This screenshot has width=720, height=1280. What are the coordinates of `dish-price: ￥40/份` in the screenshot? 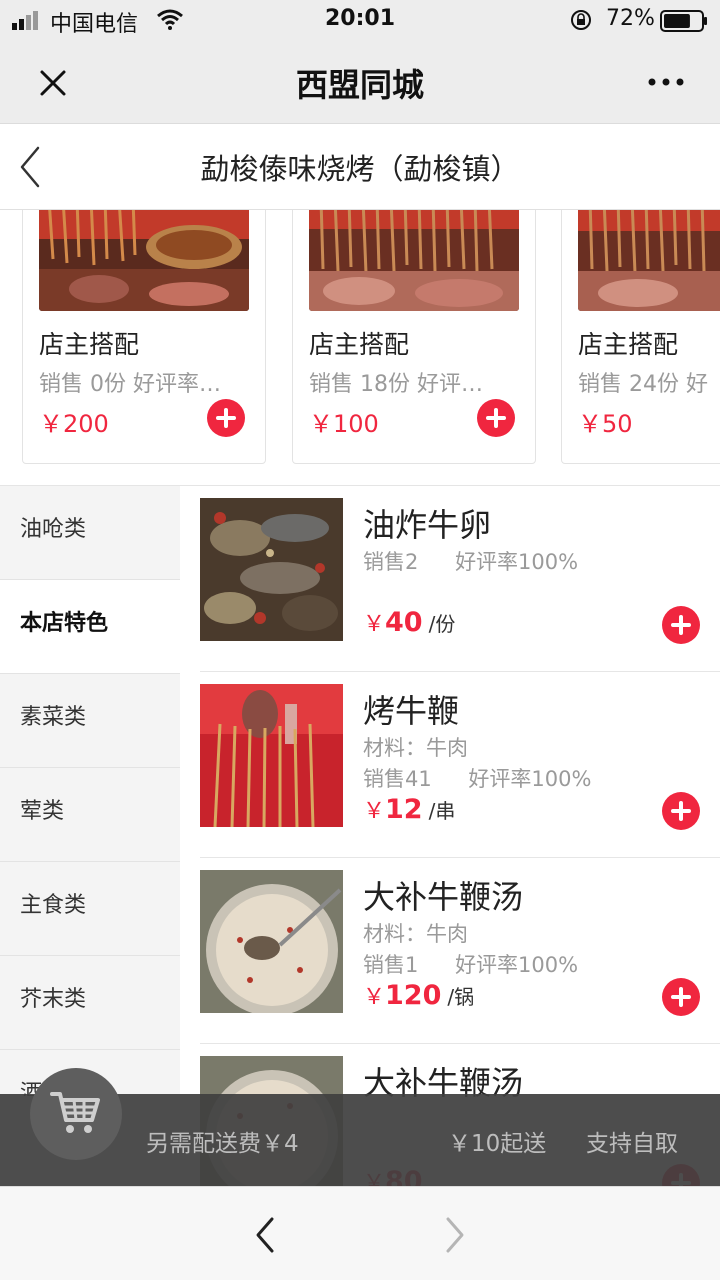 It's located at (409, 622).